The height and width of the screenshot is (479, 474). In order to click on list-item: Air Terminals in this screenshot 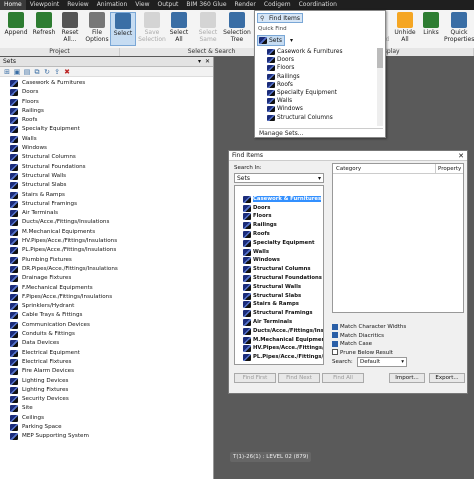, I will do `click(106, 213)`.